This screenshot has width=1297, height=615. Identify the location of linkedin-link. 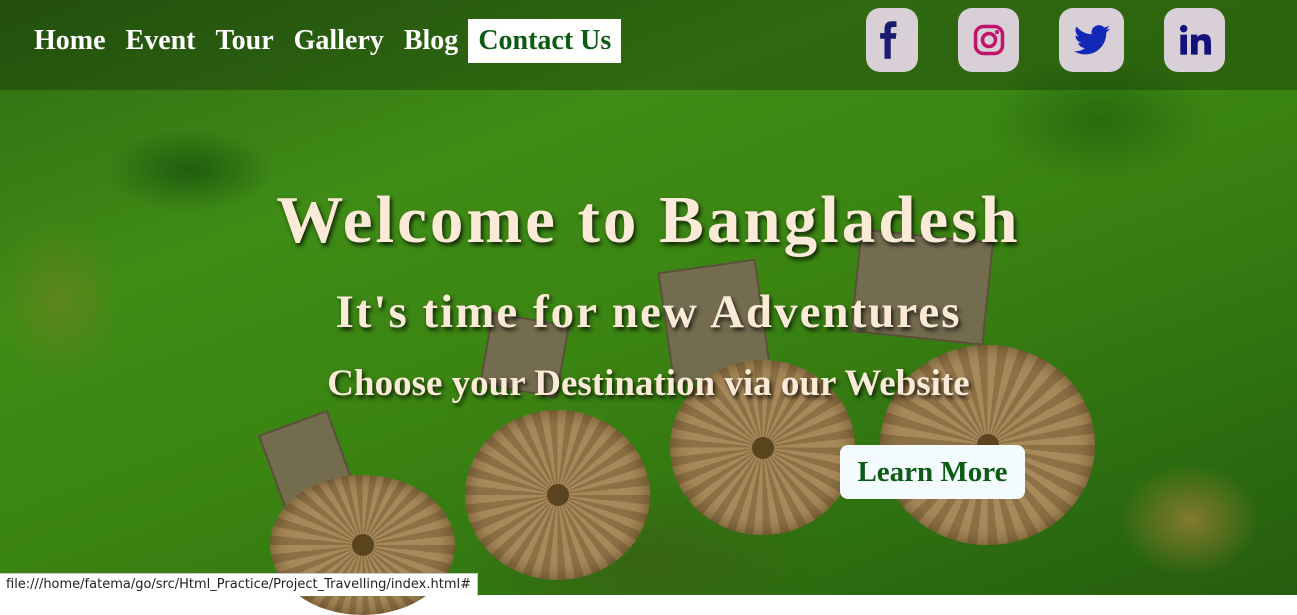
(1194, 40).